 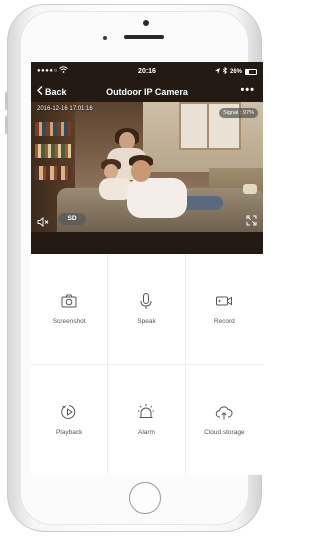 What do you see at coordinates (146, 322) in the screenshot?
I see `action-label: Speak` at bounding box center [146, 322].